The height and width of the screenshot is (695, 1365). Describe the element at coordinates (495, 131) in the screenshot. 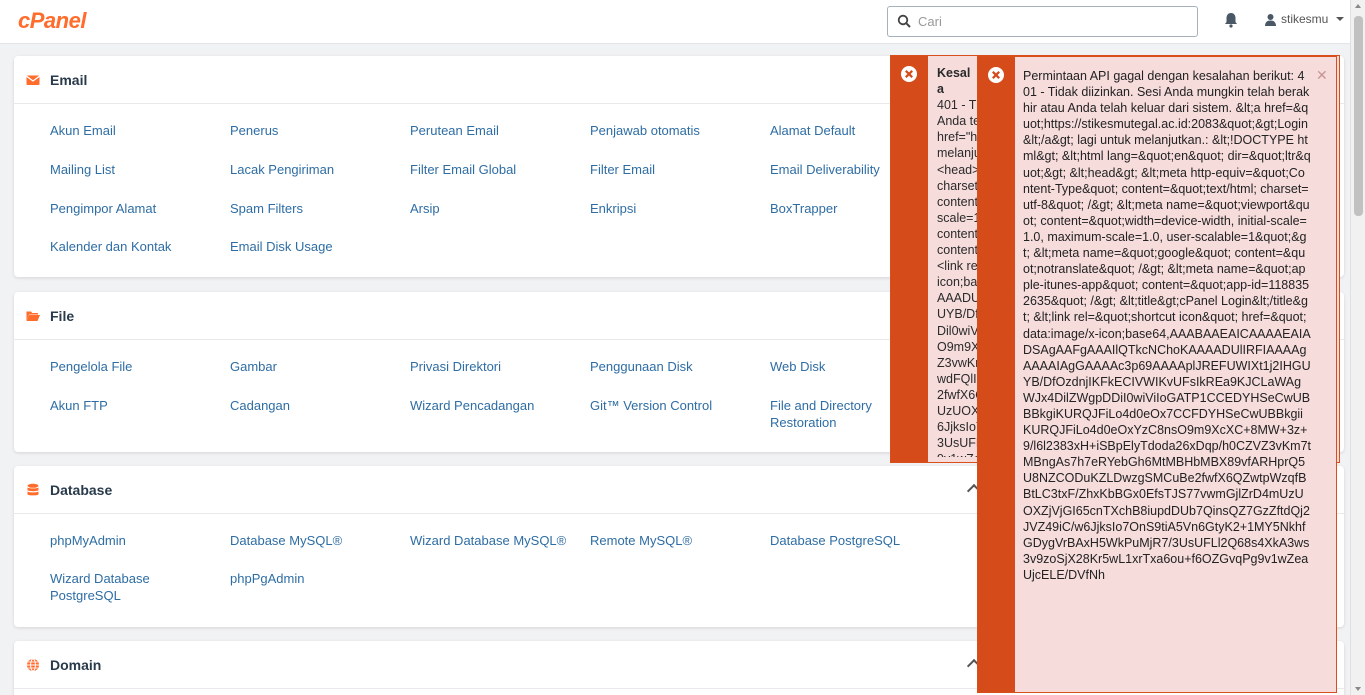

I see `link-perutean-email: Perutean Email` at that location.